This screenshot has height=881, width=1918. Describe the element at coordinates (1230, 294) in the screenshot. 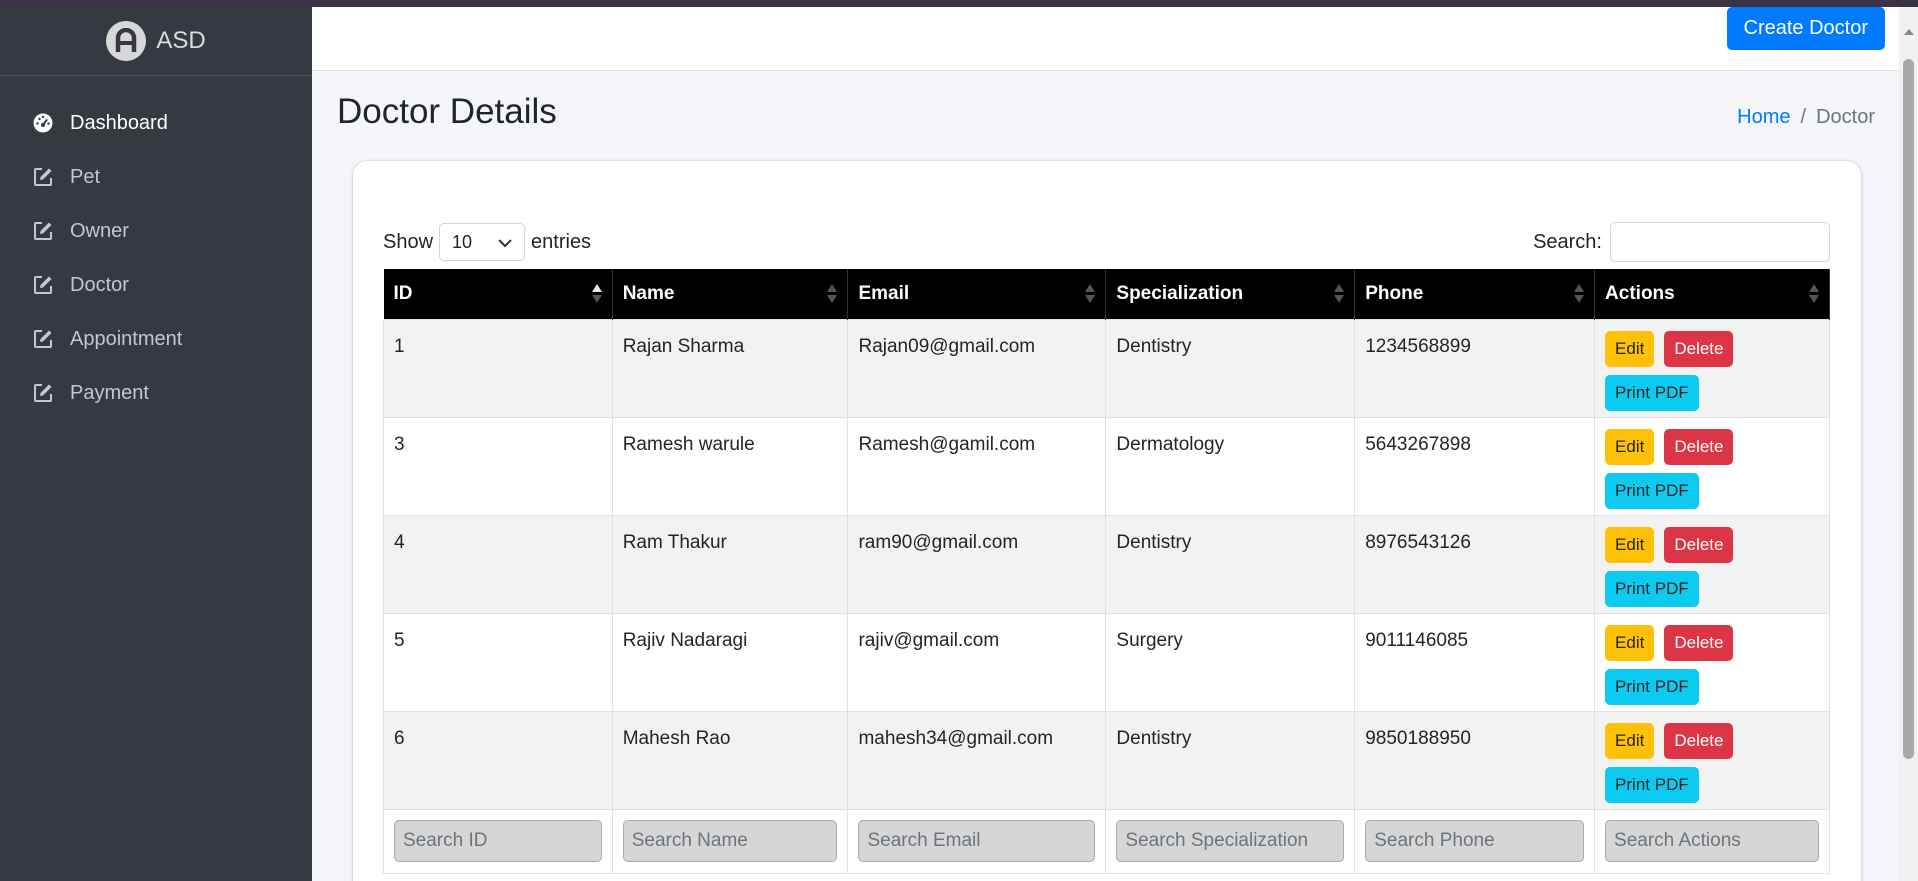

I see `column-header-specialization: Specialization` at that location.